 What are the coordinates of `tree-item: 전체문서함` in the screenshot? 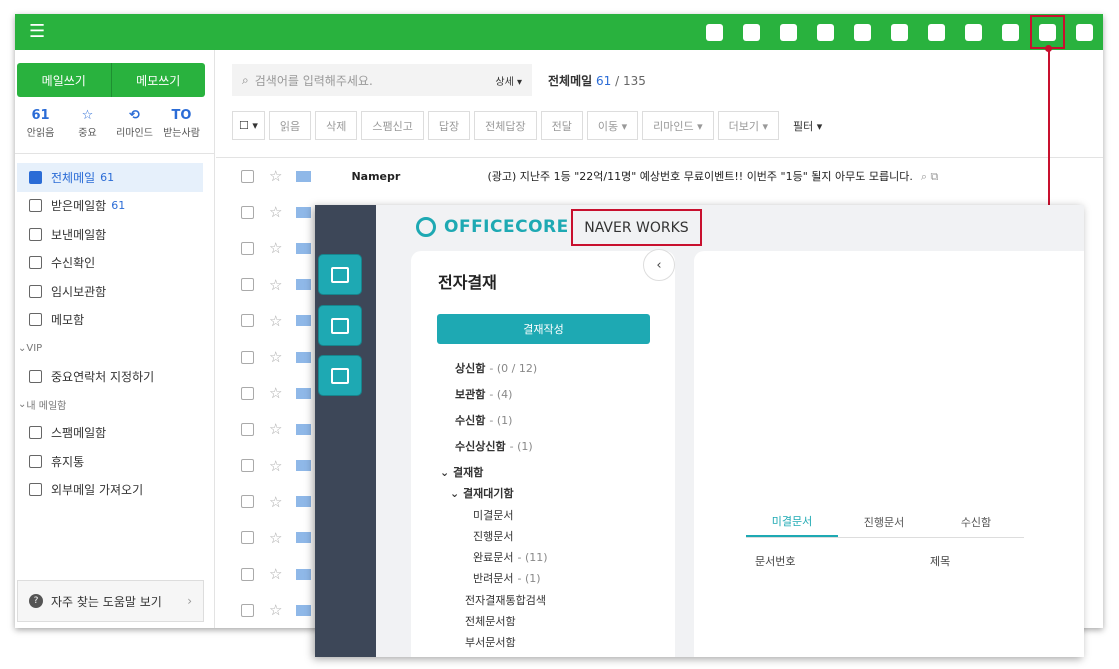 It's located at (570, 623).